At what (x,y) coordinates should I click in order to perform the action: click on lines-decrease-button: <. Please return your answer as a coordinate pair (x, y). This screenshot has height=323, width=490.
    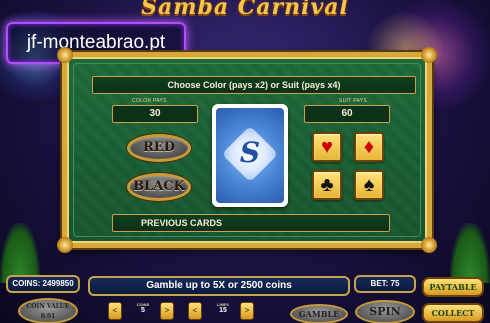
    Looking at the image, I should click on (195, 311).